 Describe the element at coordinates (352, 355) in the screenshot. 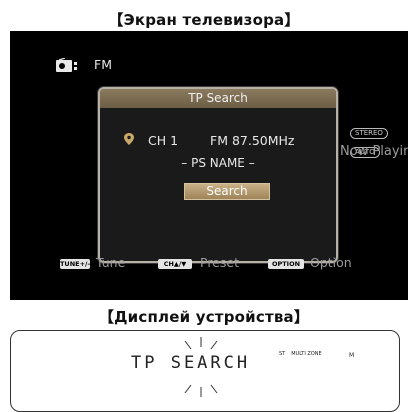

I see `lcd-marker: M` at that location.